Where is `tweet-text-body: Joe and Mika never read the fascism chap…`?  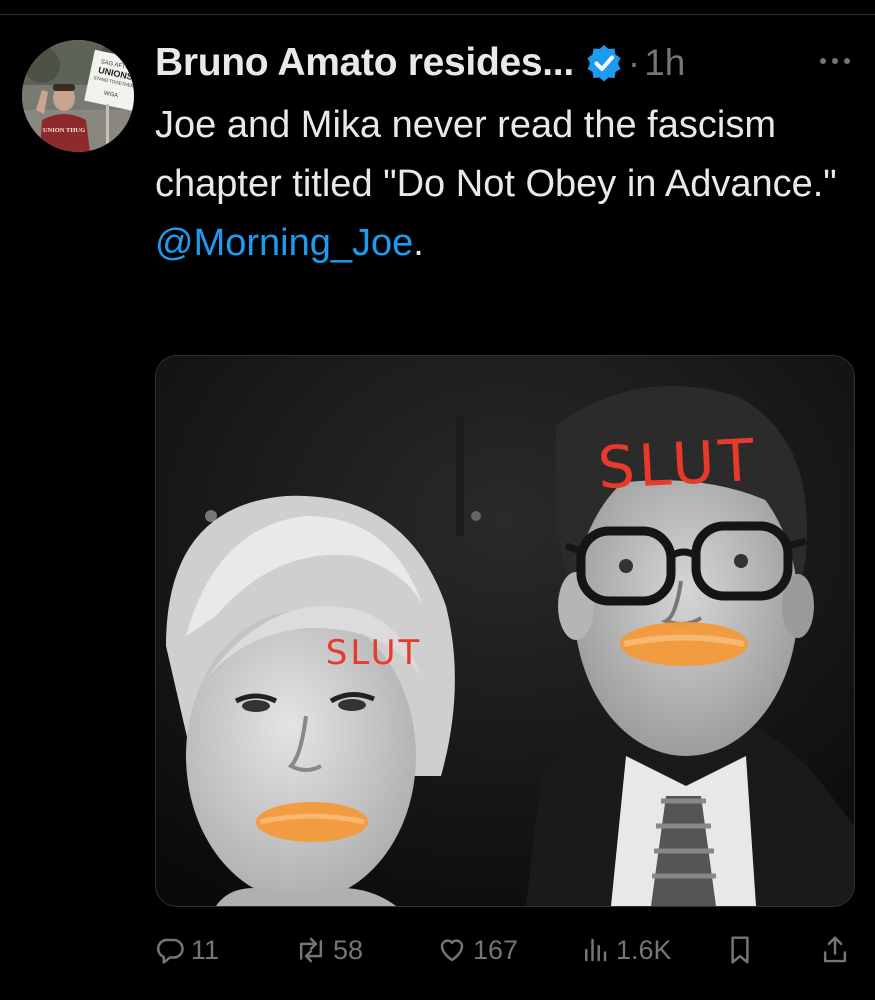
tweet-text-body: Joe and Mika never read the fascism chap… is located at coordinates (496, 154).